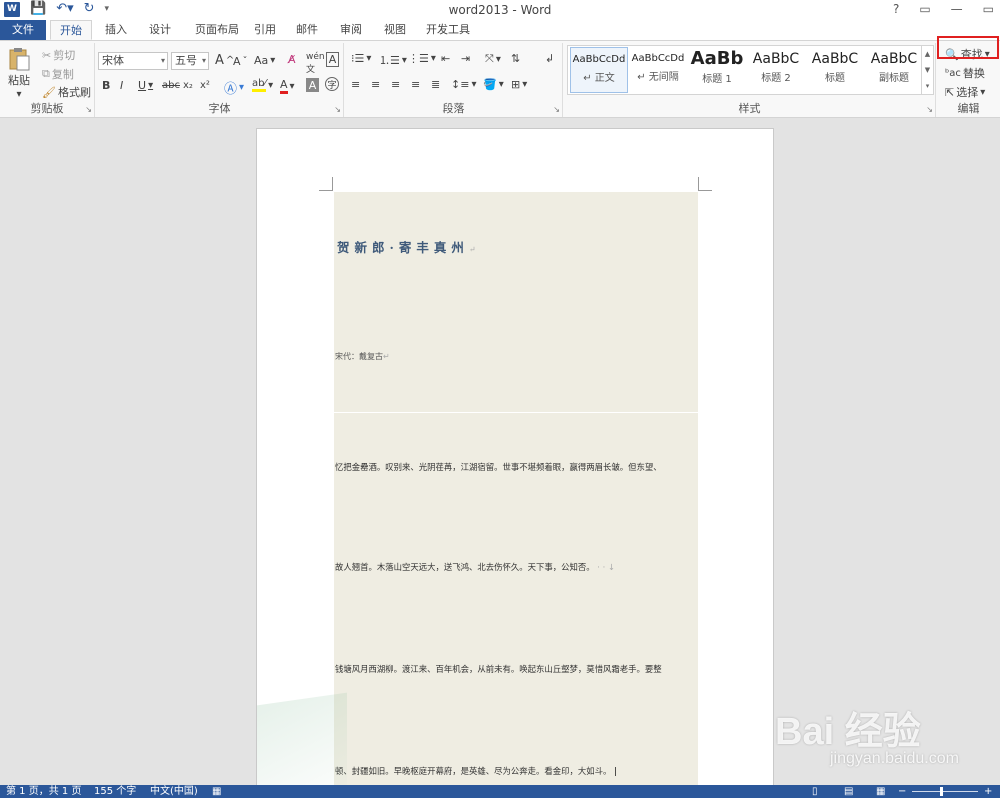  I want to click on styles-gallery-scroll: ▲ ▼ ▾, so click(928, 70).